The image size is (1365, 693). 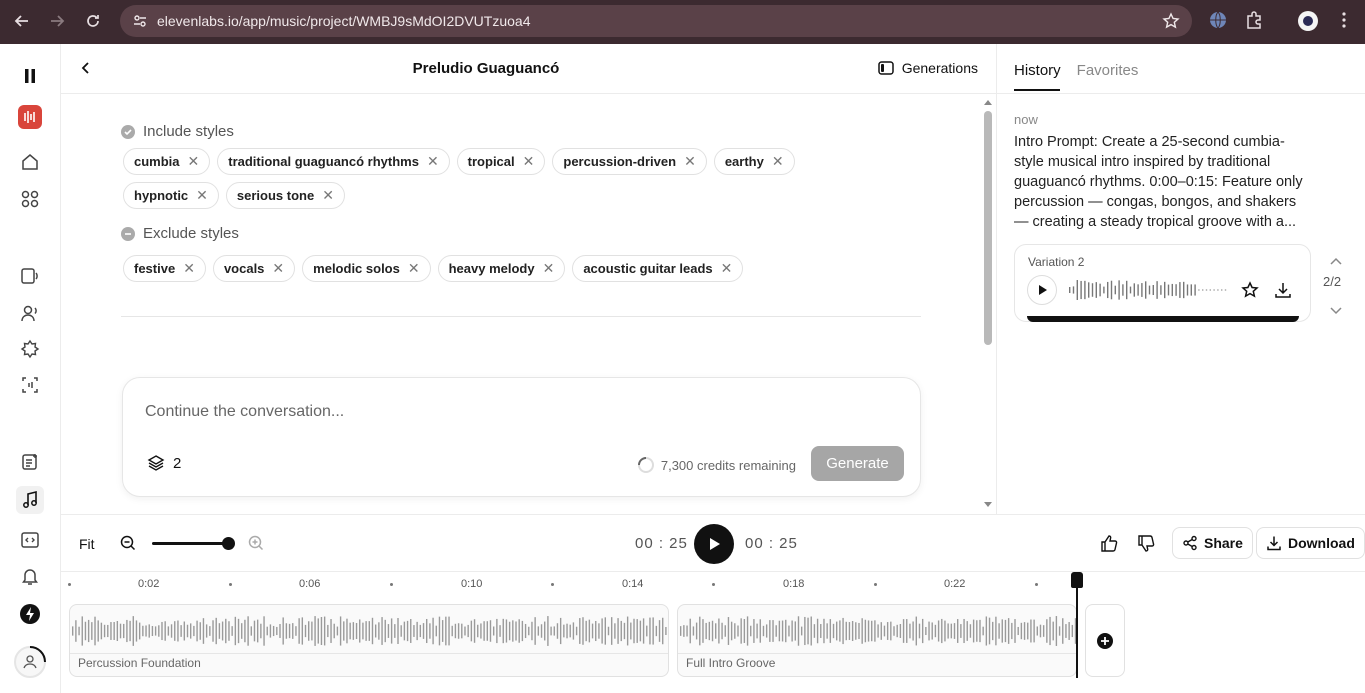 I want to click on download-icon, so click(x=1283, y=292).